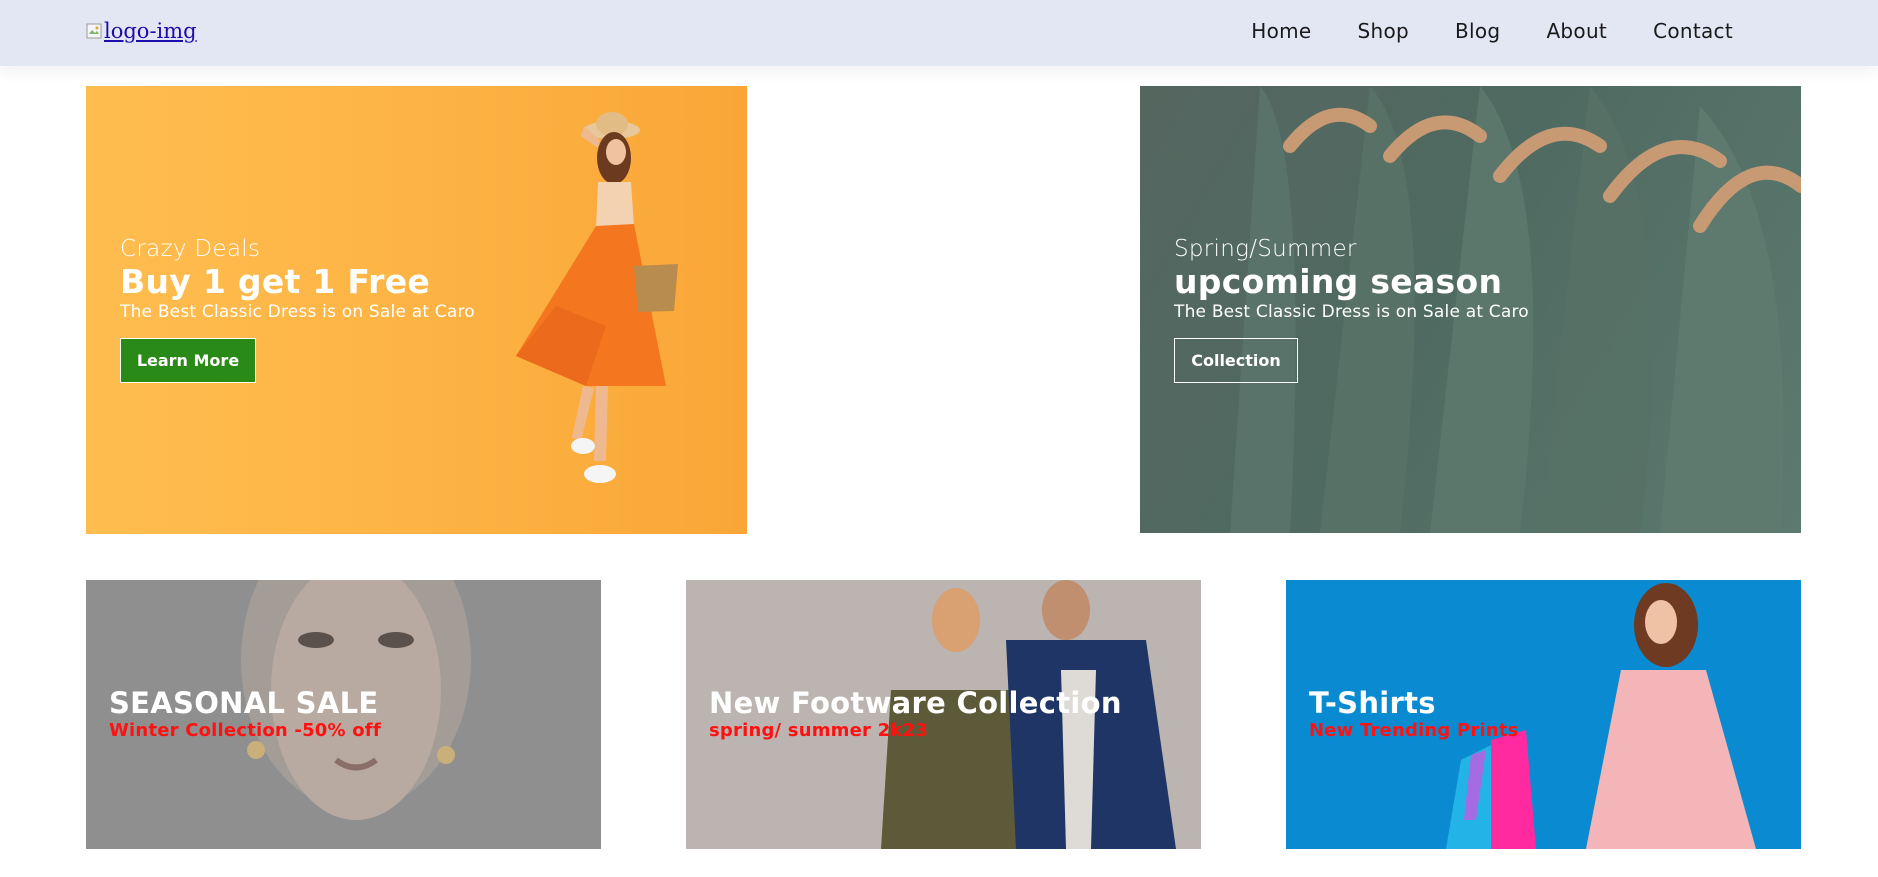 This screenshot has height=877, width=1878. Describe the element at coordinates (275, 281) in the screenshot. I see `banner-headline: Buy 1 get 1 Free` at that location.